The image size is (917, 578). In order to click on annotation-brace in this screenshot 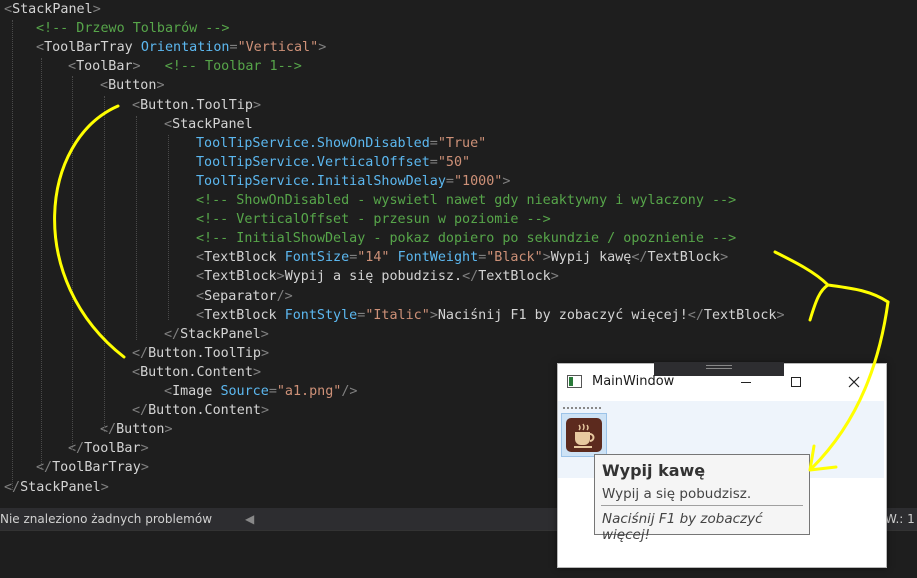, I will do `click(831, 286)`.